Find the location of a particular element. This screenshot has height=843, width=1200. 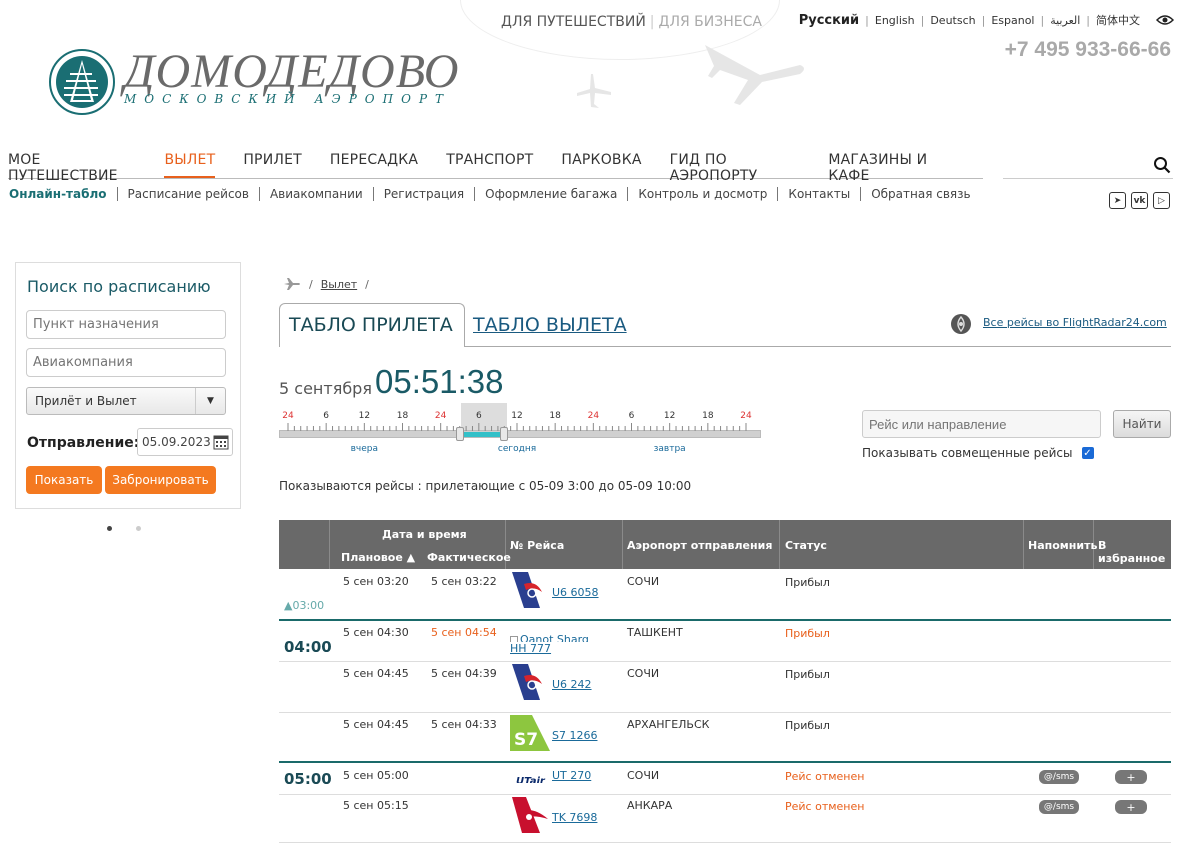

col-favorite: В избранное is located at coordinates (1132, 552).